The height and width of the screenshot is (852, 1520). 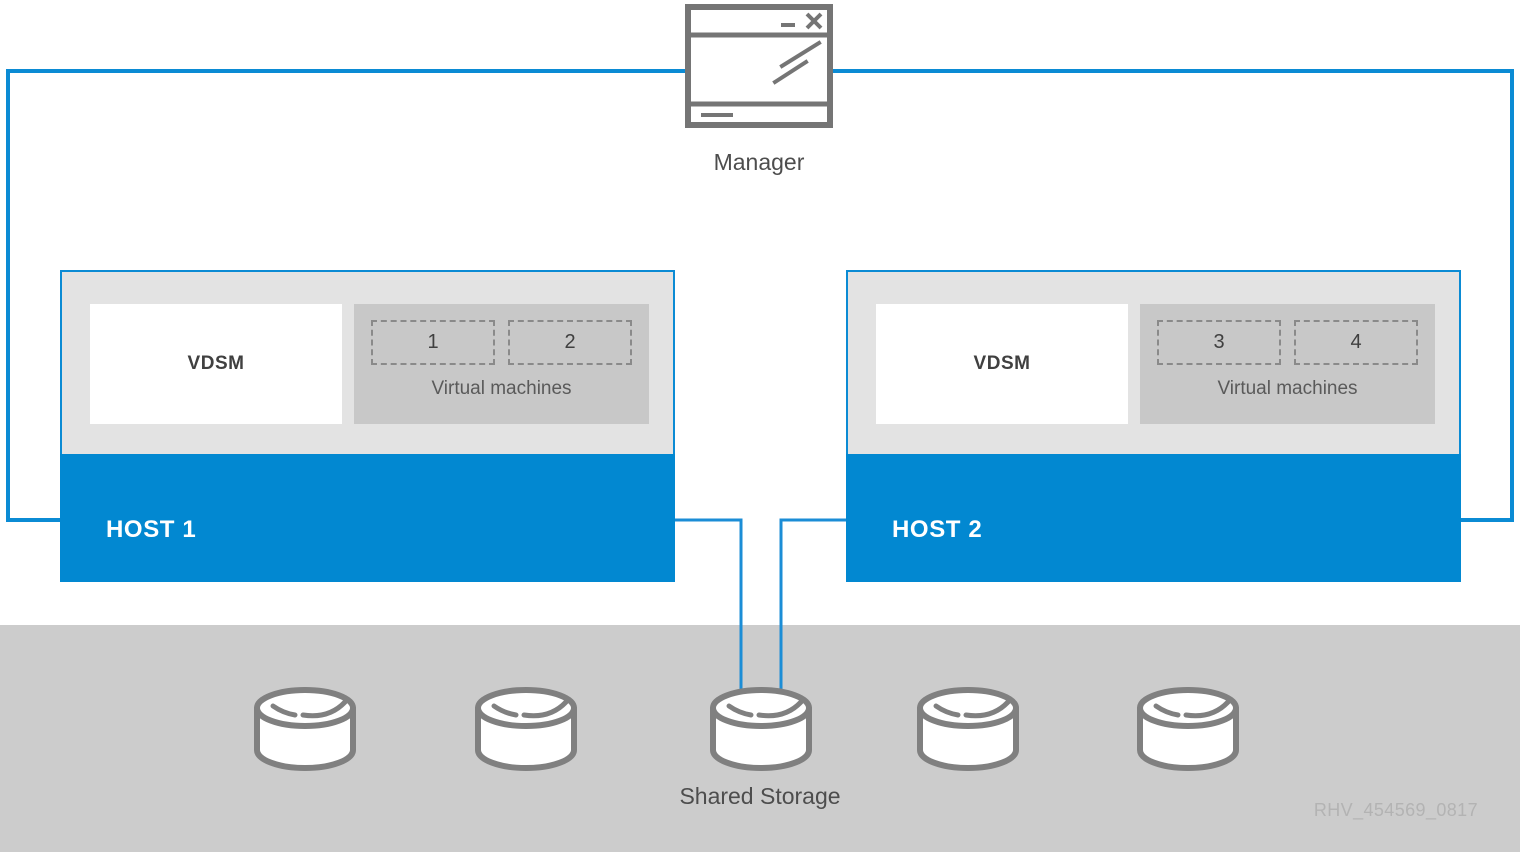 I want to click on shared-storage-label: Shared Storage, so click(x=760, y=796).